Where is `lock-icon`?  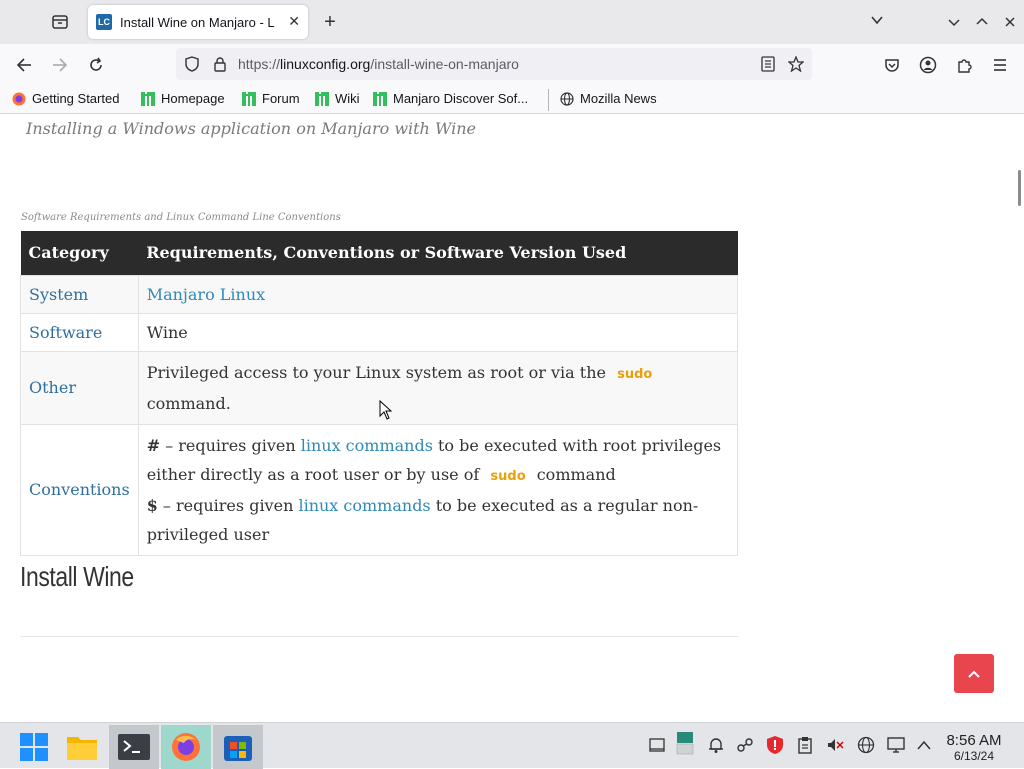 lock-icon is located at coordinates (220, 64).